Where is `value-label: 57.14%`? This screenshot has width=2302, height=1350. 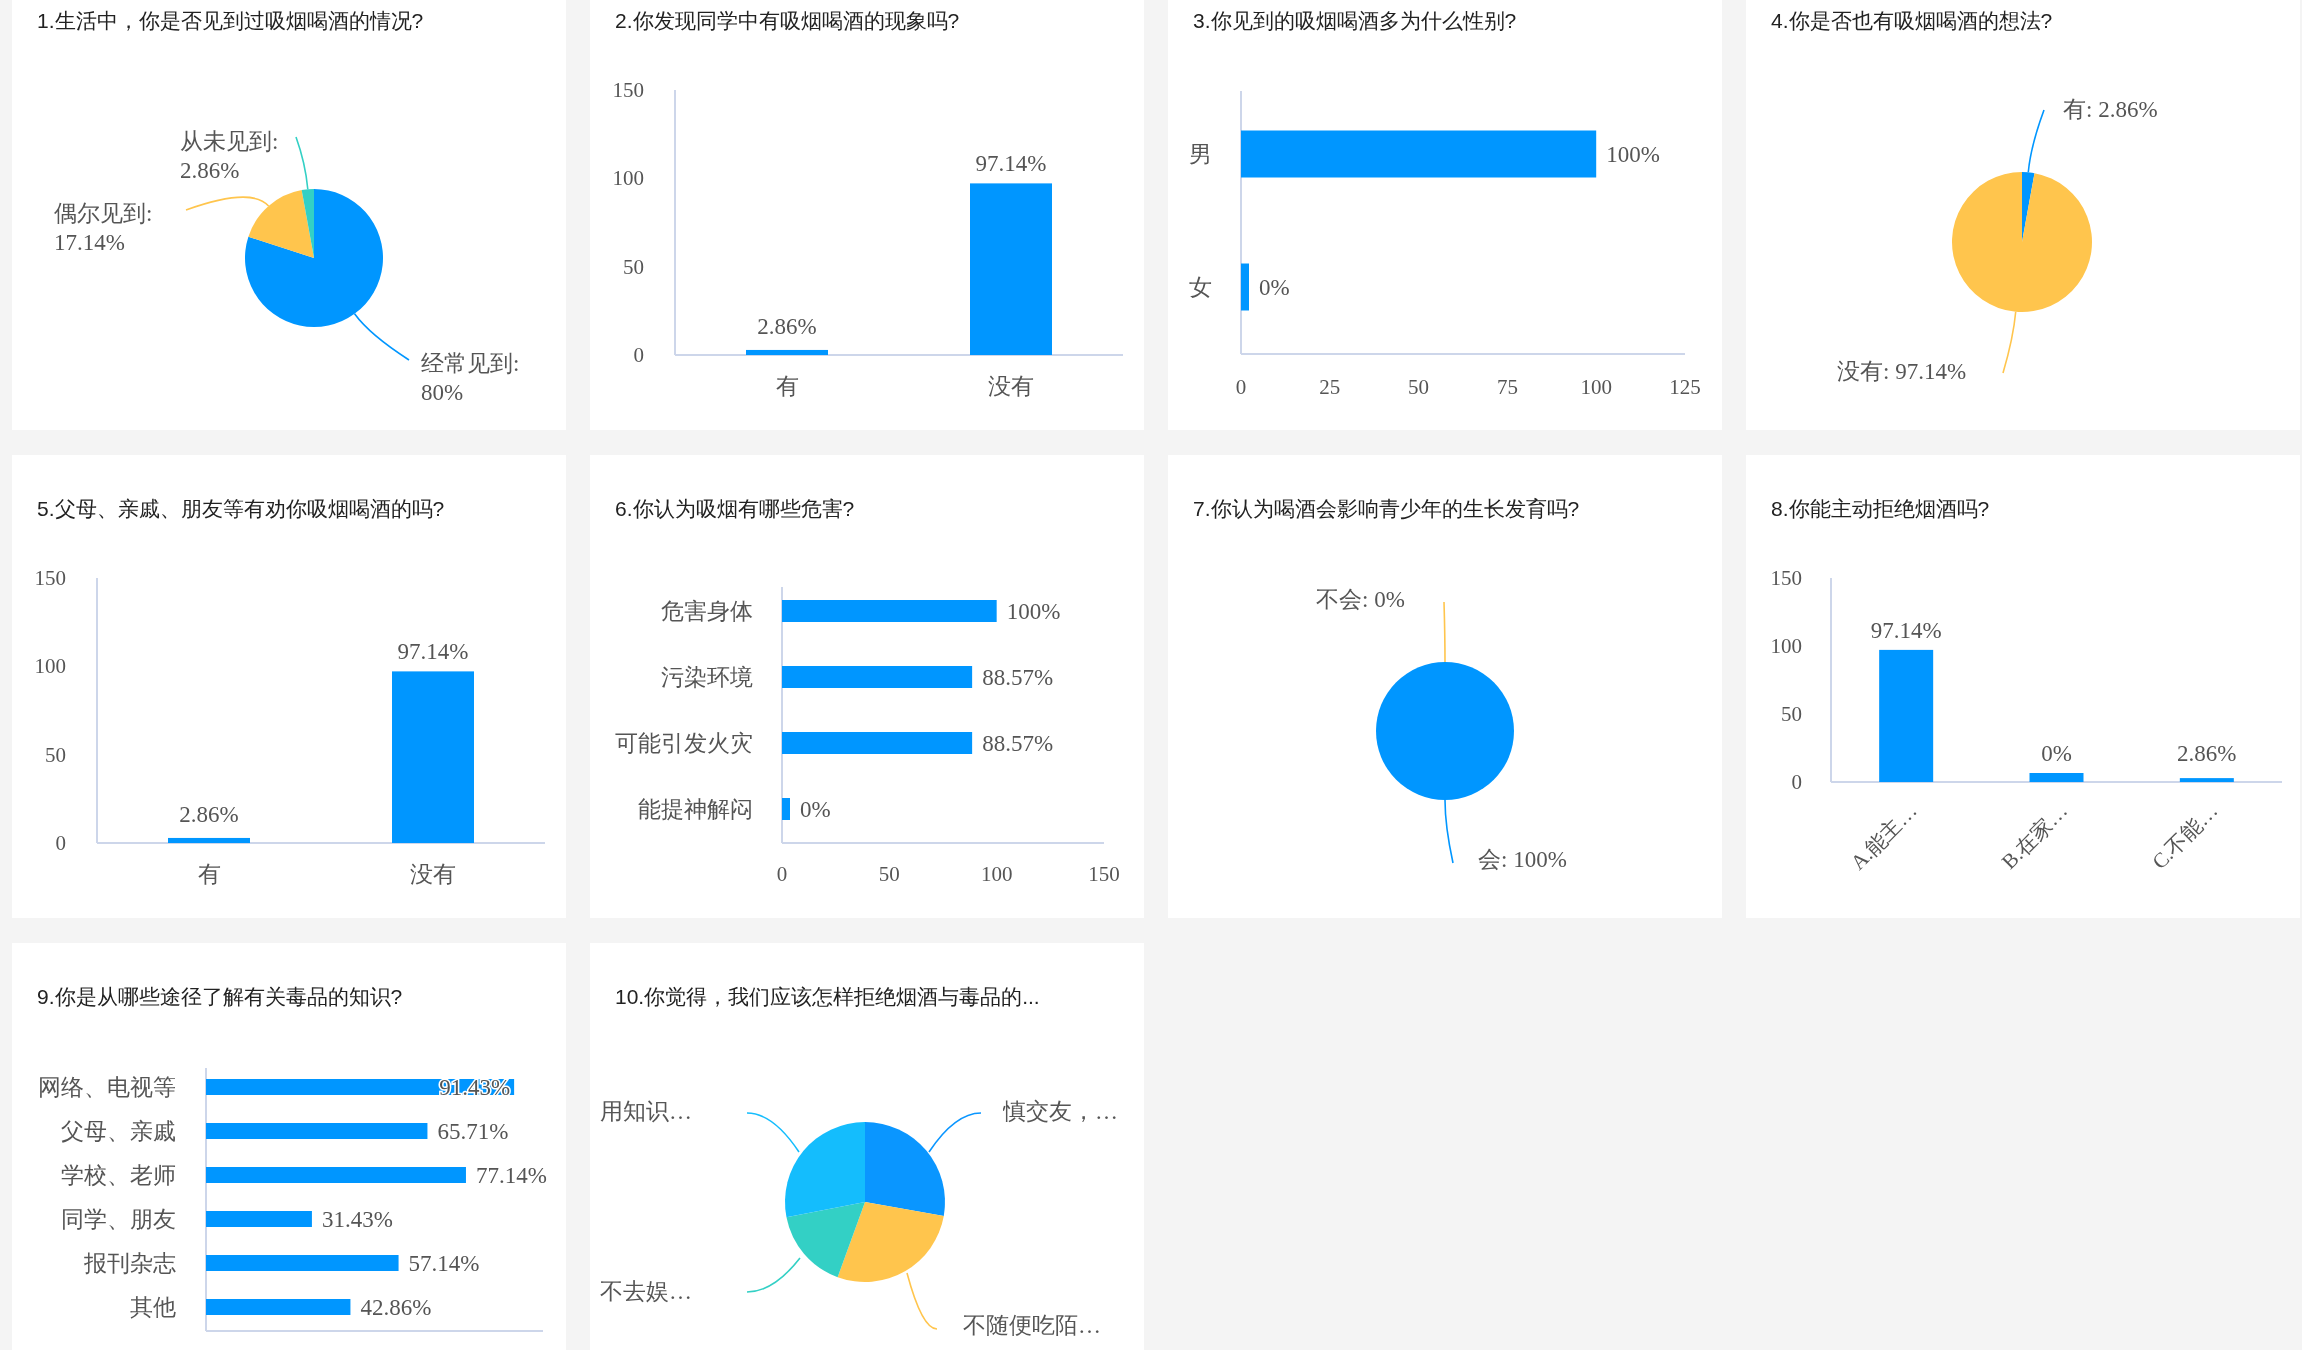 value-label: 57.14% is located at coordinates (444, 1263).